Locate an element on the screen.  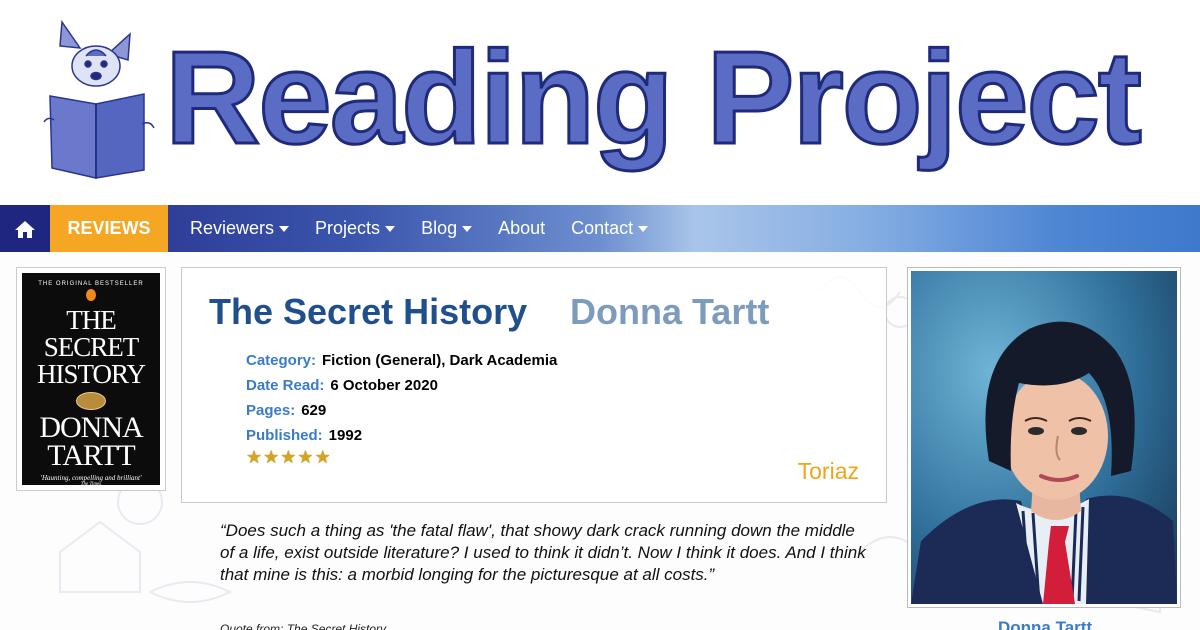
nav-item-reviewers: Reviewers is located at coordinates (239, 228).